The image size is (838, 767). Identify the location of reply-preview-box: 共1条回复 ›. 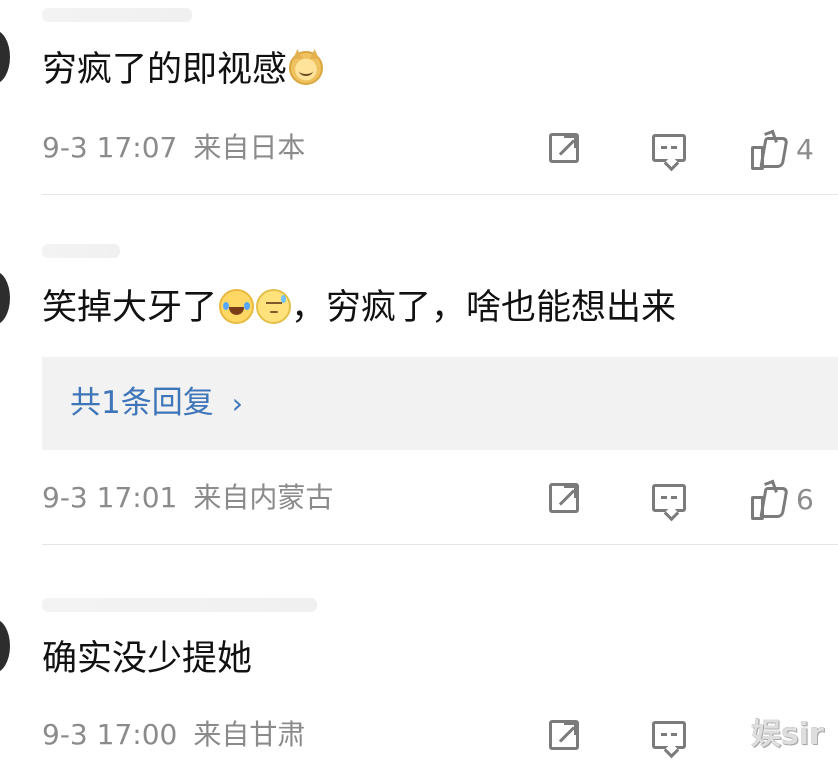
(440, 403).